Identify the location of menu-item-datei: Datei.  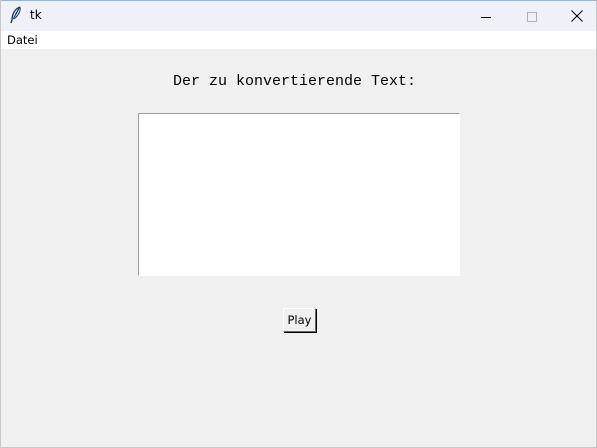
(22, 40).